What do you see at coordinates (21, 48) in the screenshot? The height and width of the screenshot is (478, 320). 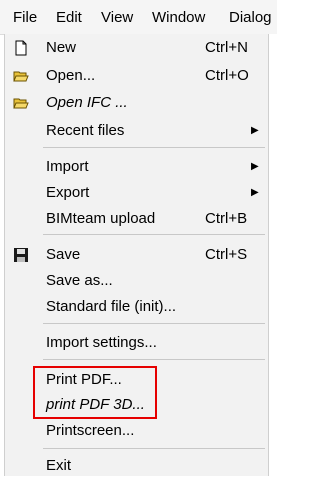 I see `new-document-icon` at bounding box center [21, 48].